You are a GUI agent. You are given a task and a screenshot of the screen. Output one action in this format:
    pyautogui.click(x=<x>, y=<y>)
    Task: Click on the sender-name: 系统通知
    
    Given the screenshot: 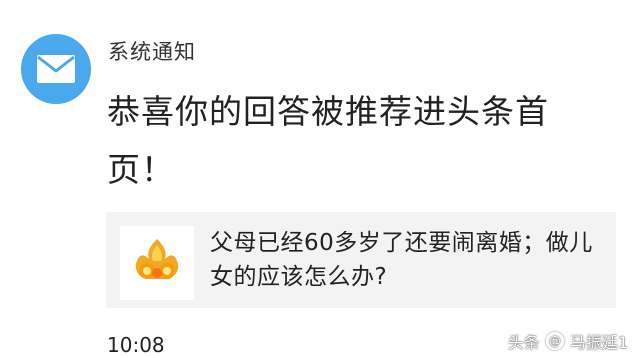 What is the action you would take?
    pyautogui.click(x=152, y=52)
    